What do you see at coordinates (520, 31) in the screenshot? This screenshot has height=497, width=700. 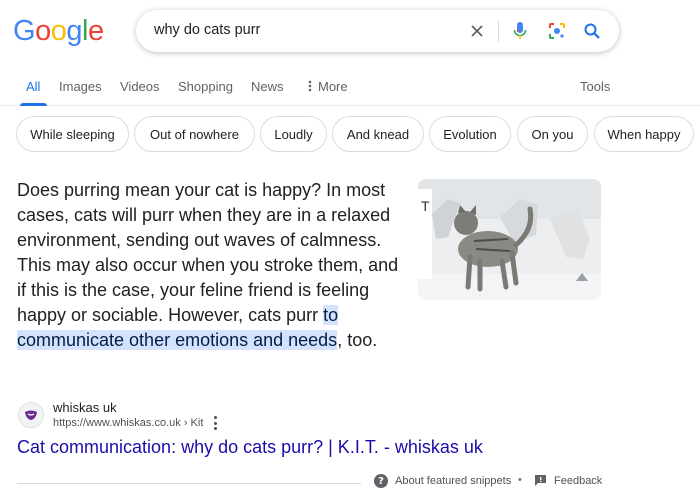 I see `mic-icon` at bounding box center [520, 31].